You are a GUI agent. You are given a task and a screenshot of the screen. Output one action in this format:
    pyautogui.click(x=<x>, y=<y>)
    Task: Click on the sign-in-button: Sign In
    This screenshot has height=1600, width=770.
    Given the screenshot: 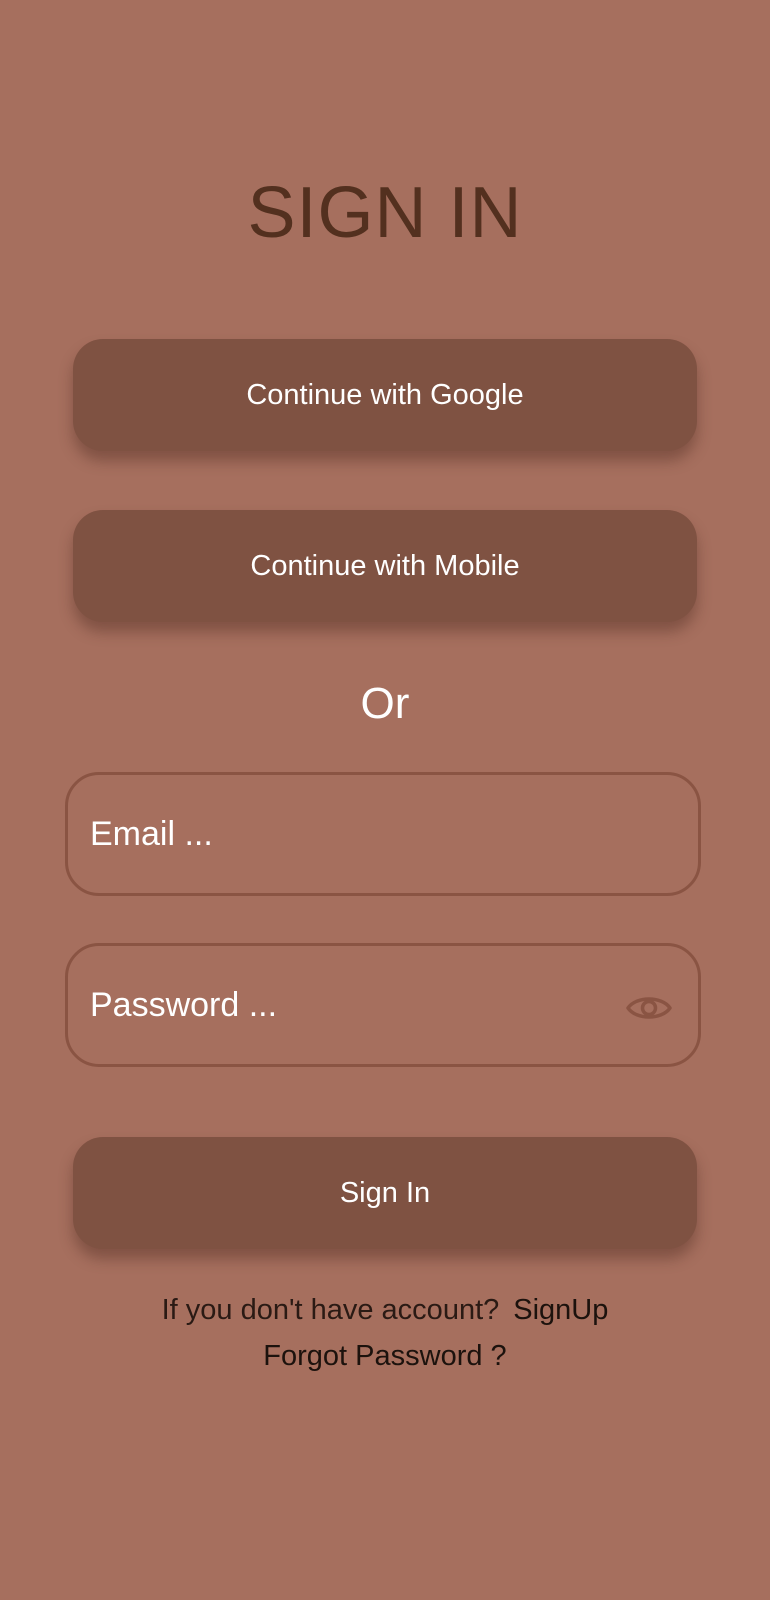 What is the action you would take?
    pyautogui.click(x=385, y=1193)
    